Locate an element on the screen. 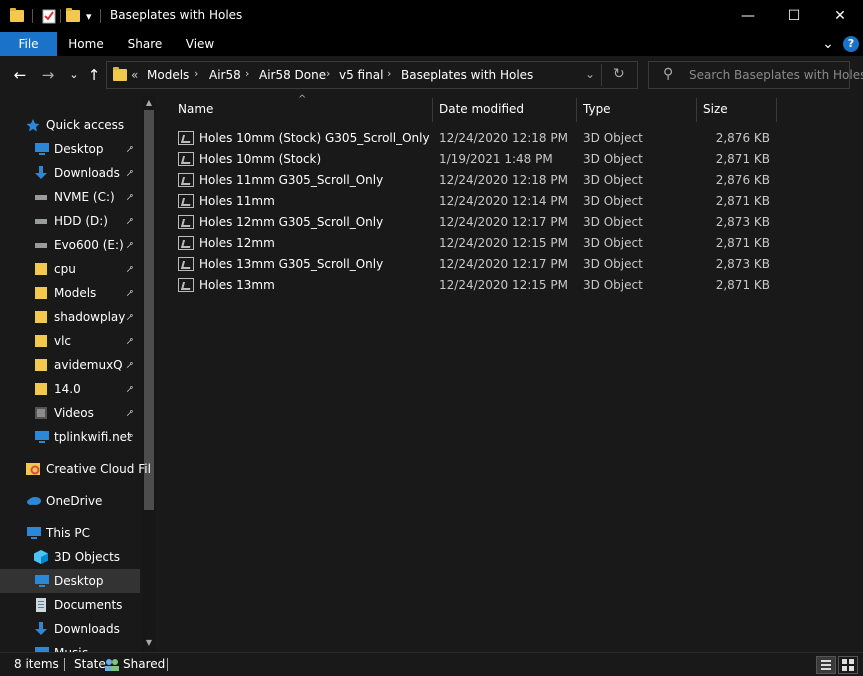 Image resolution: width=863 pixels, height=676 pixels. sidebar-item-music: Music is located at coordinates (70, 646).